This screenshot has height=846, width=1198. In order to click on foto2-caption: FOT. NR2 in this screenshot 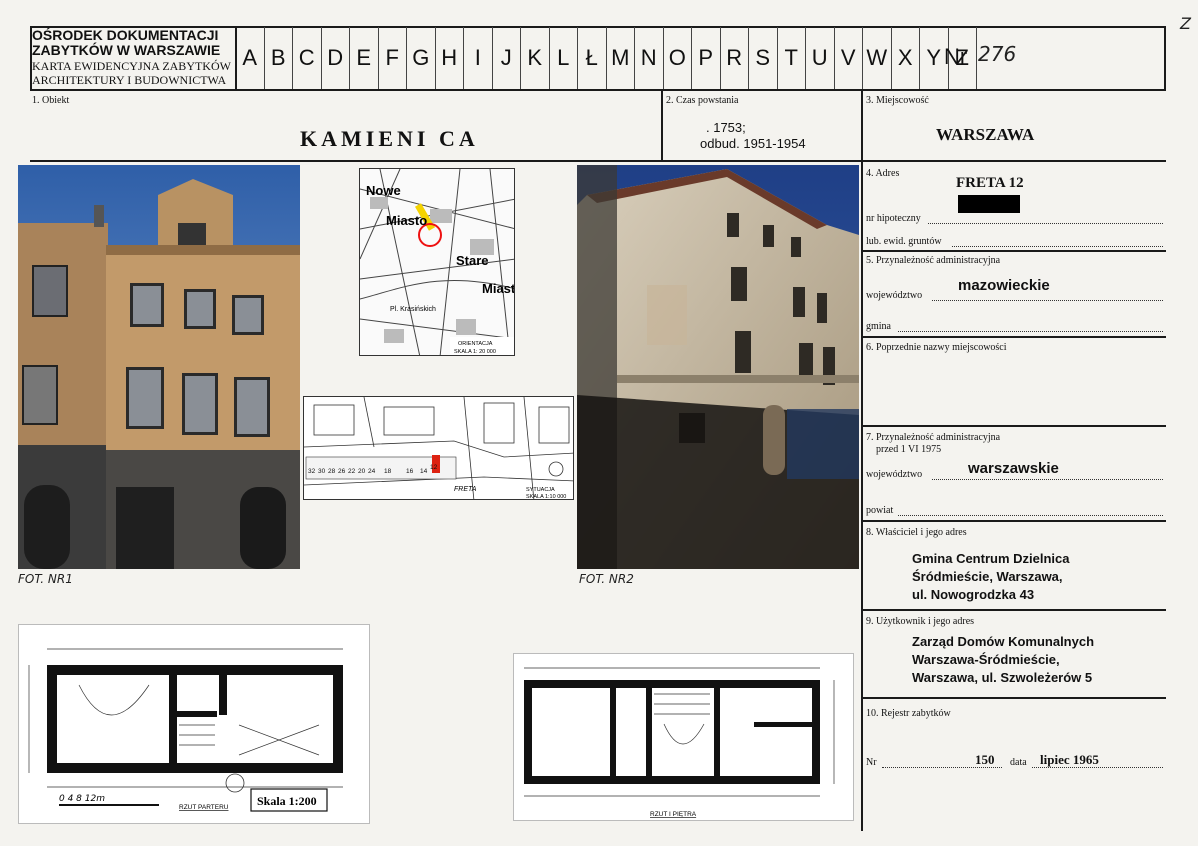, I will do `click(606, 579)`.